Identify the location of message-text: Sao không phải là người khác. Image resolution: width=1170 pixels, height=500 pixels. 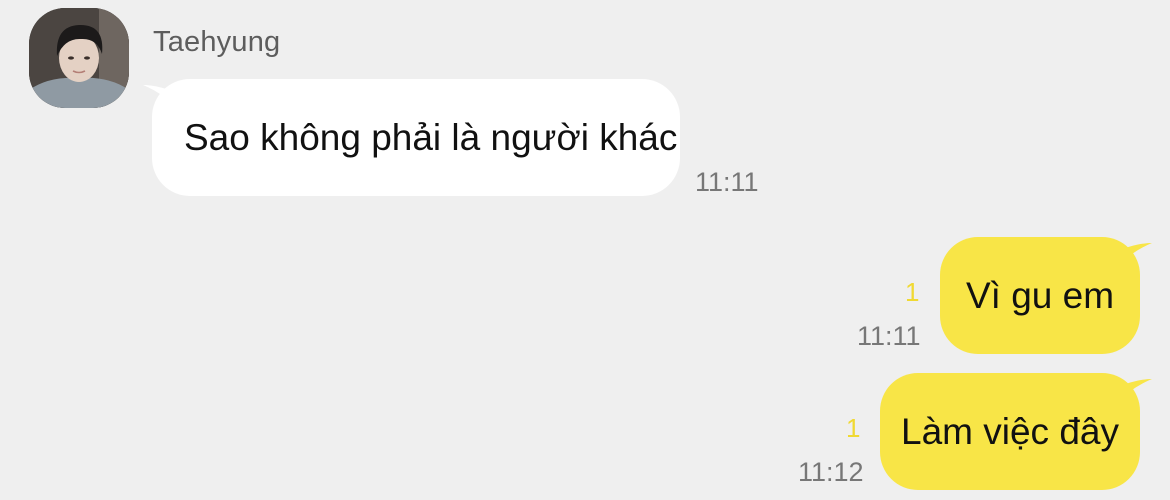
(431, 137).